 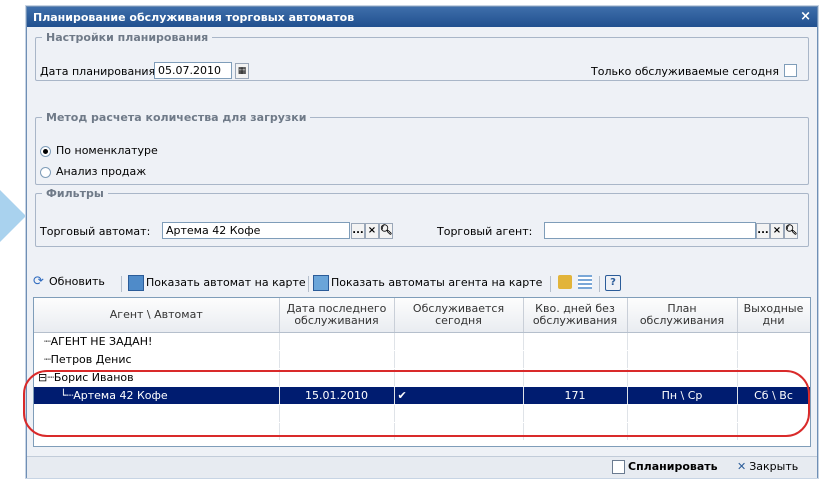 What do you see at coordinates (790, 70) in the screenshot?
I see `only-today-checkbox` at bounding box center [790, 70].